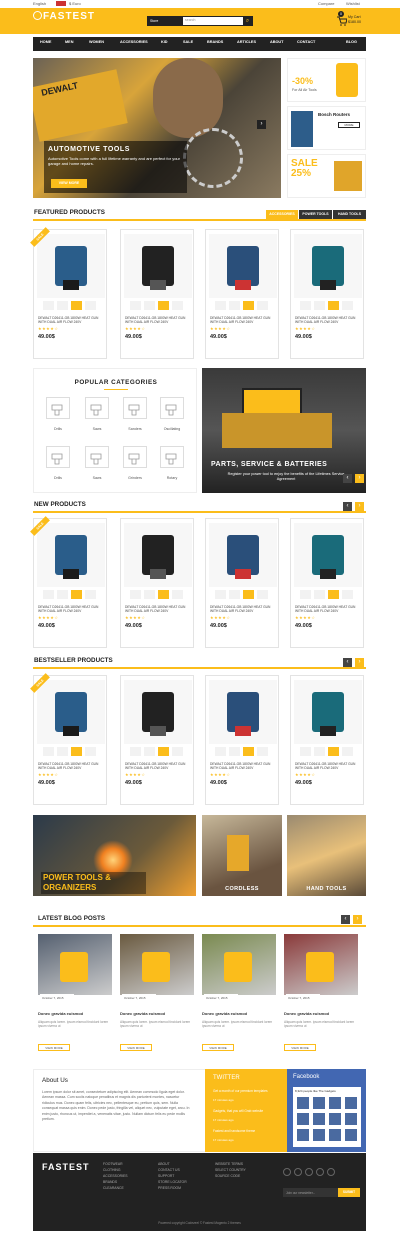 The height and width of the screenshot is (1238, 400). I want to click on footer-logo: FASTEST, so click(66, 1167).